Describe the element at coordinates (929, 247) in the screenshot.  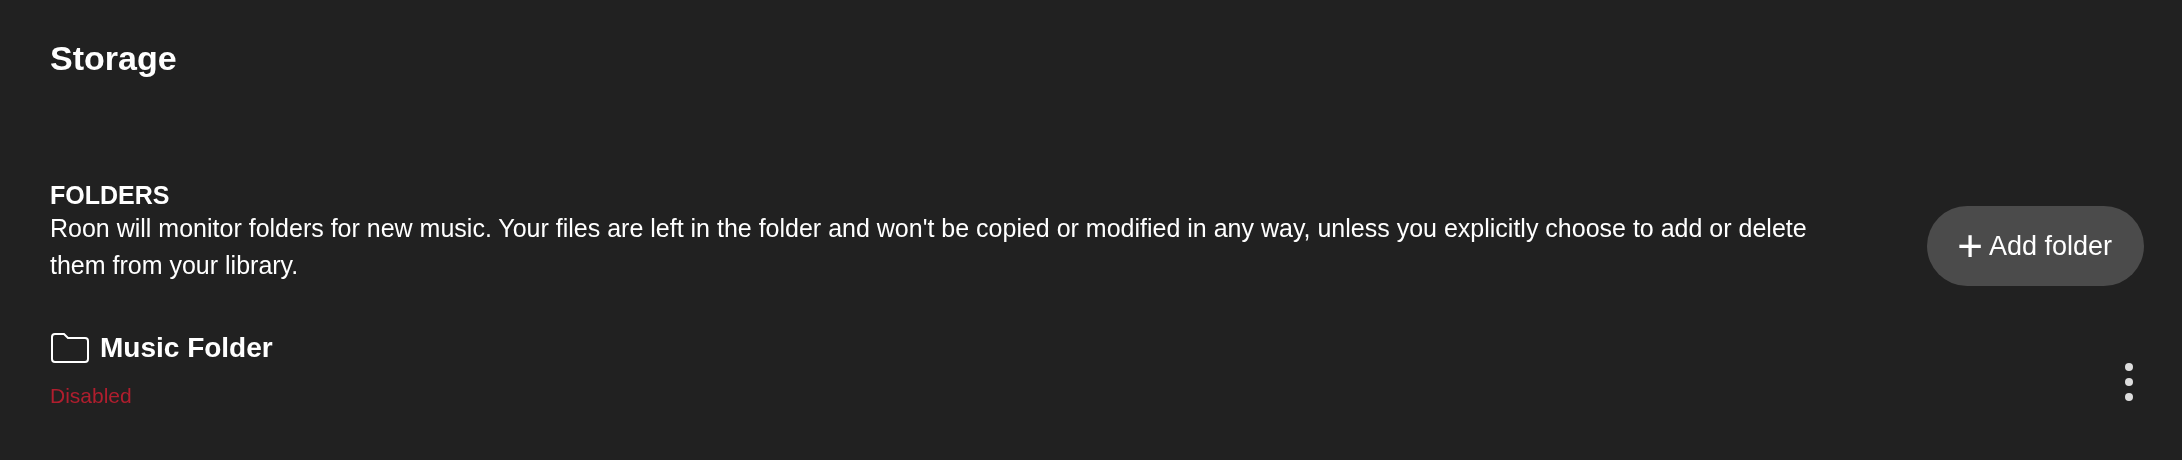
I see `section-description: Roon will monitor folders for new music. Your files are left in the folder and won't be copied or modified in any way, unless you explicitly choose to add or delete them from your library.` at that location.